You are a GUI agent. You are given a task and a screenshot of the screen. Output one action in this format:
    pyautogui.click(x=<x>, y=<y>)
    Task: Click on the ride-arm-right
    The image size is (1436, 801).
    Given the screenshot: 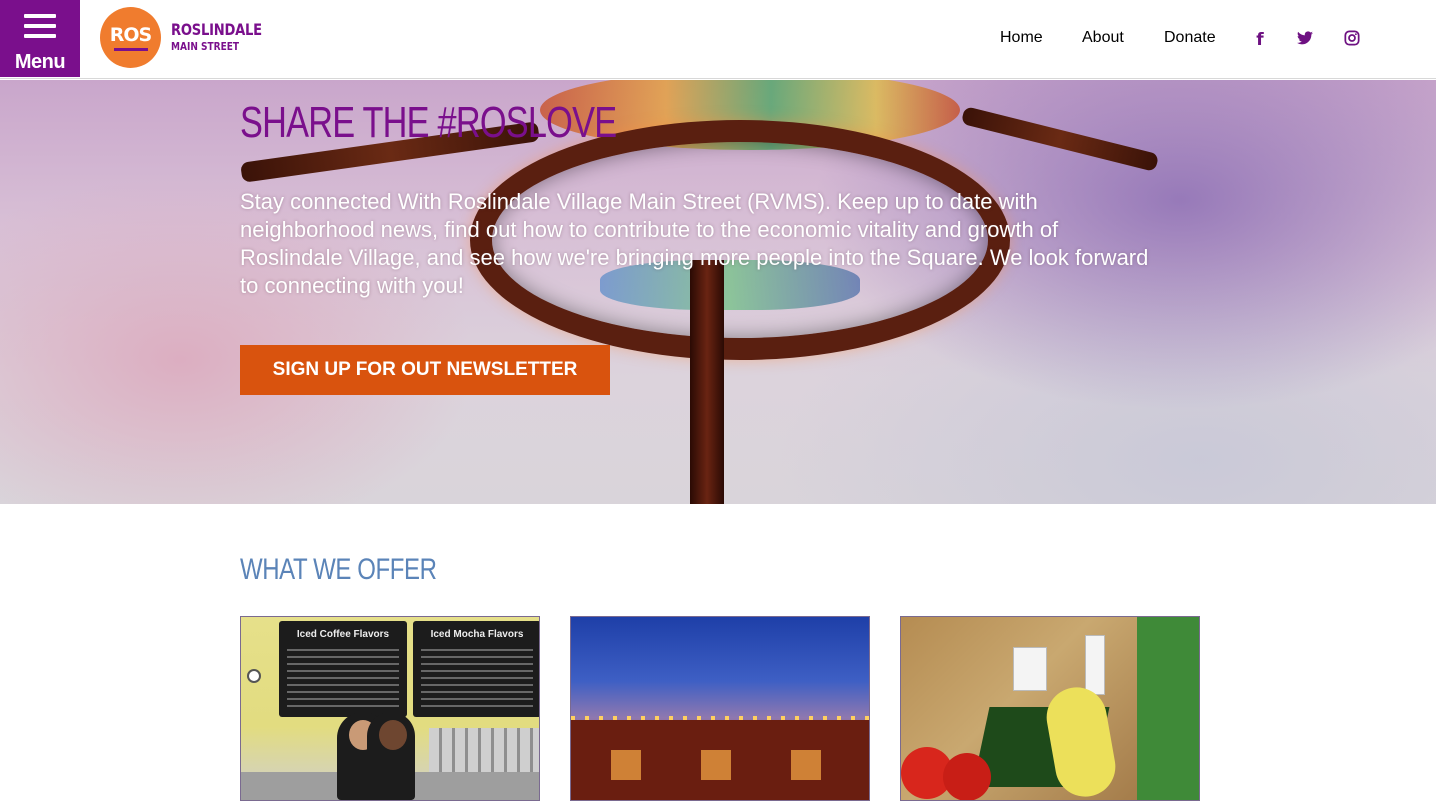 What is the action you would take?
    pyautogui.click(x=1060, y=139)
    